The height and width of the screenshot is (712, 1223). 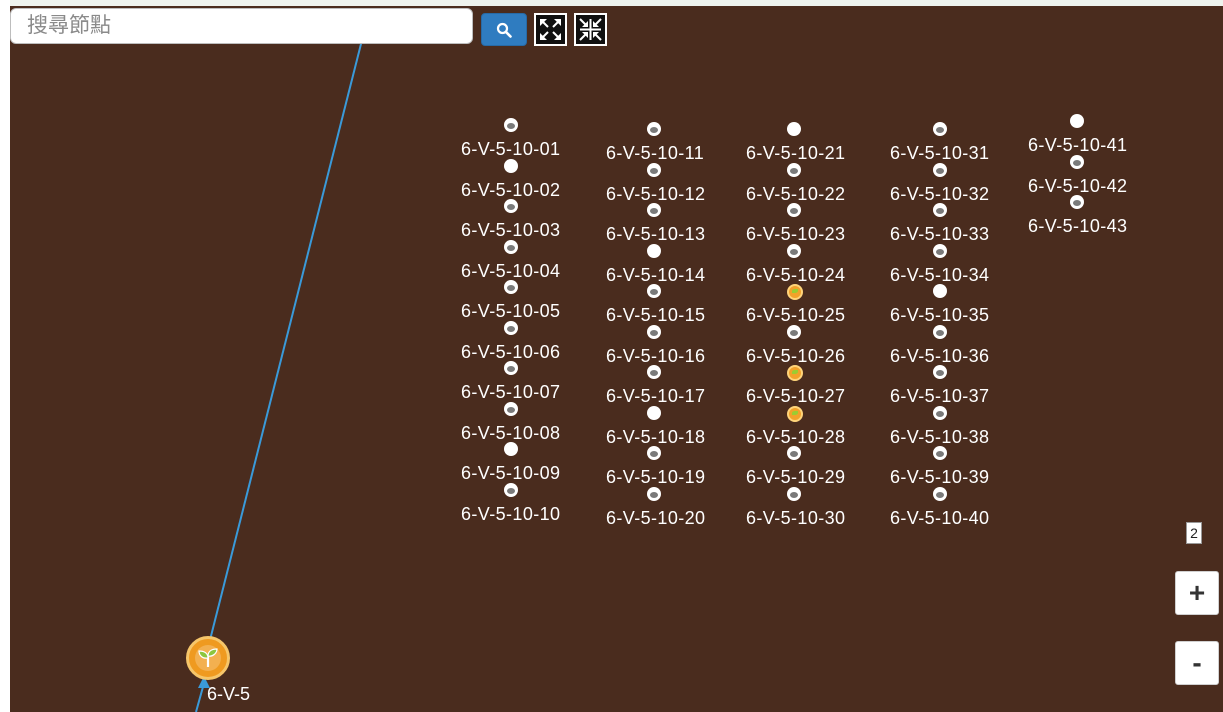 What do you see at coordinates (229, 694) in the screenshot?
I see `root-node-label: 6-V-5` at bounding box center [229, 694].